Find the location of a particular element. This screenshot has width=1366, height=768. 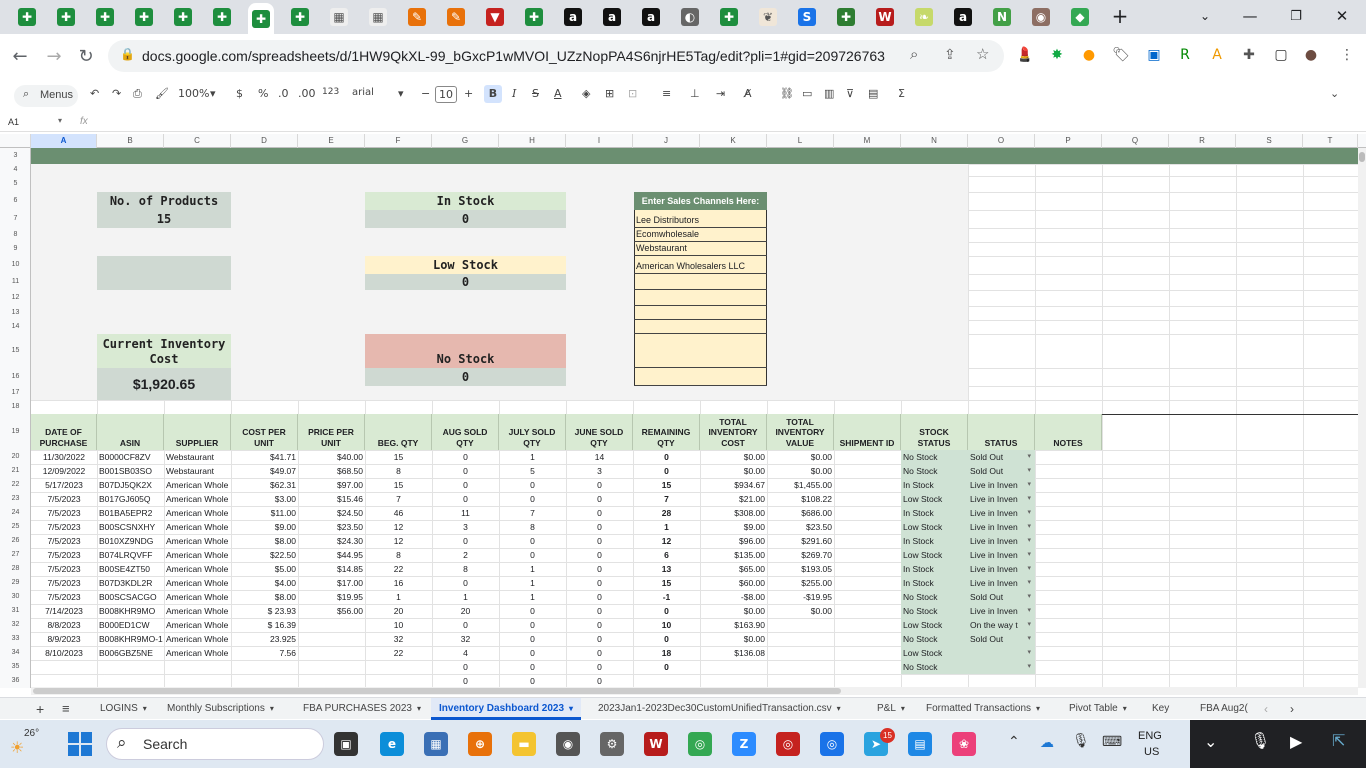

present-icon: ⇱ is located at coordinates (1338, 741).